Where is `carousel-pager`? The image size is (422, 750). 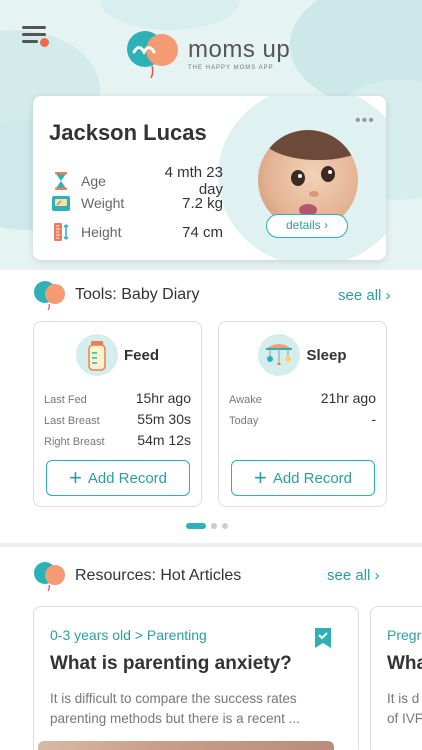 carousel-pager is located at coordinates (209, 526).